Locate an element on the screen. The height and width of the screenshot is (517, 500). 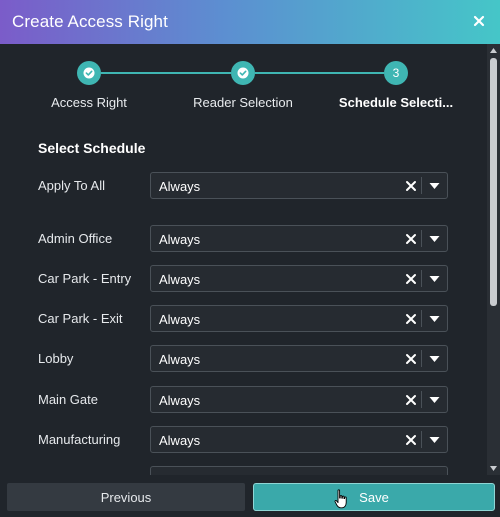
schedule-row-label: Main Gate is located at coordinates (68, 399).